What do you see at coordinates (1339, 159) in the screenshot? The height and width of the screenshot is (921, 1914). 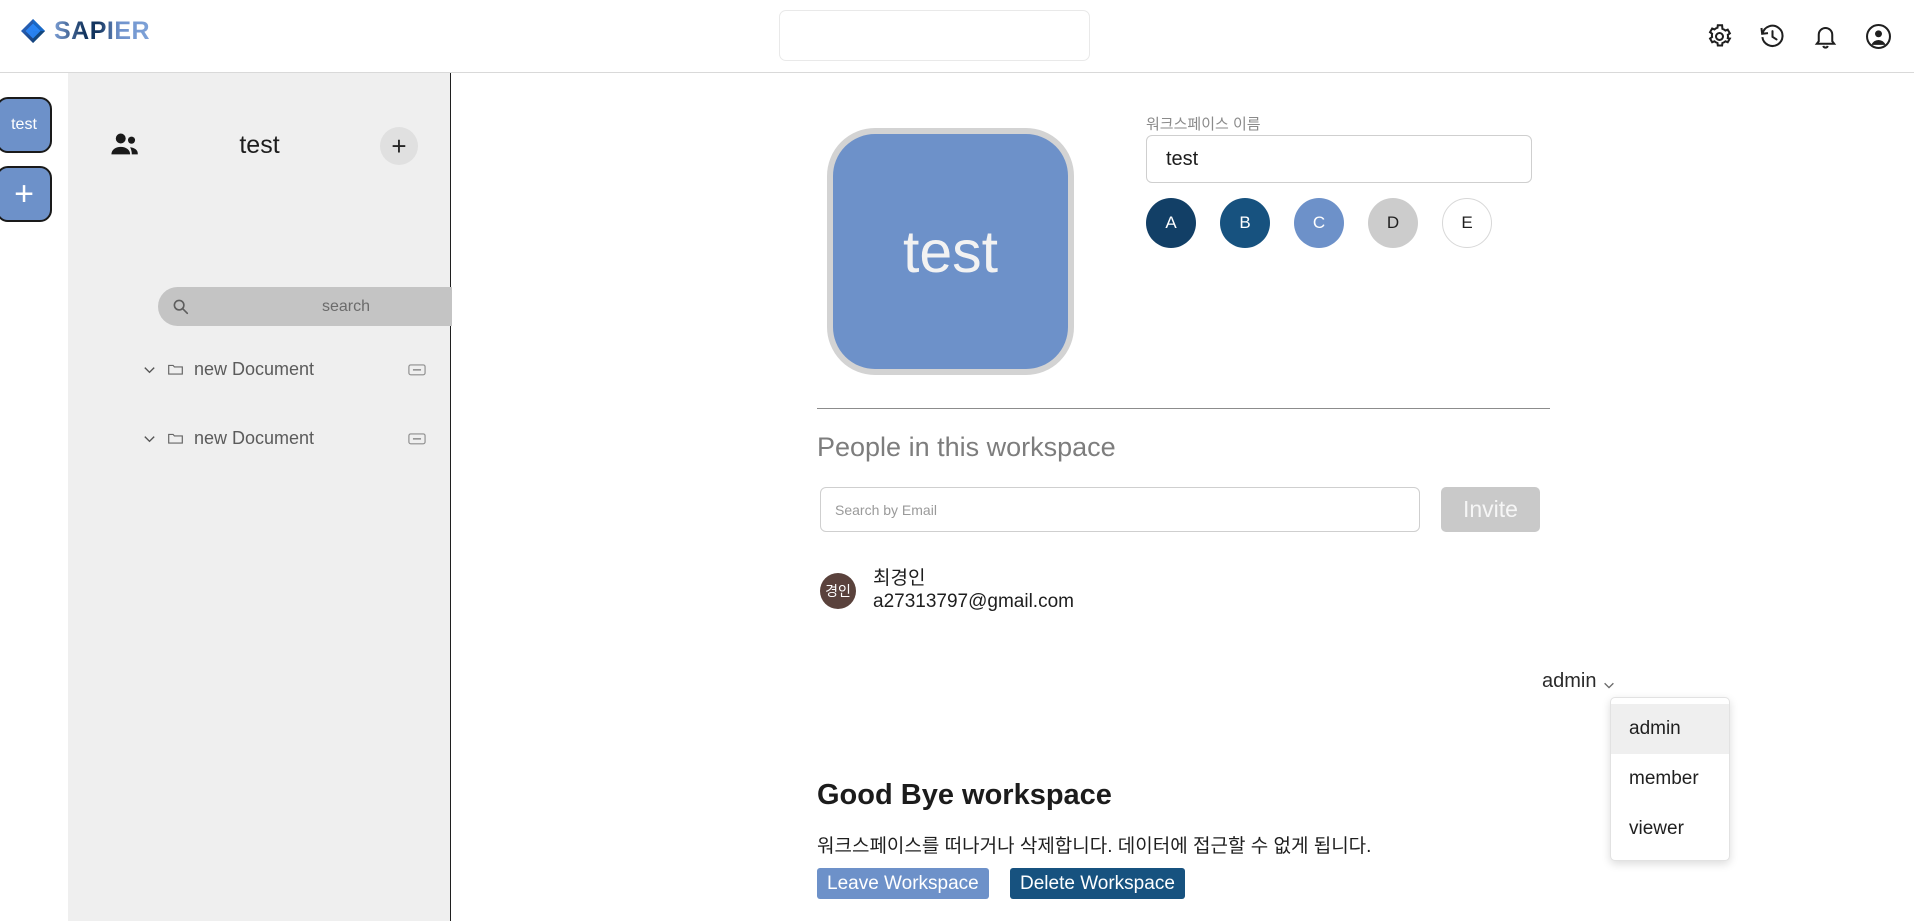 I see `workspace-name-input` at bounding box center [1339, 159].